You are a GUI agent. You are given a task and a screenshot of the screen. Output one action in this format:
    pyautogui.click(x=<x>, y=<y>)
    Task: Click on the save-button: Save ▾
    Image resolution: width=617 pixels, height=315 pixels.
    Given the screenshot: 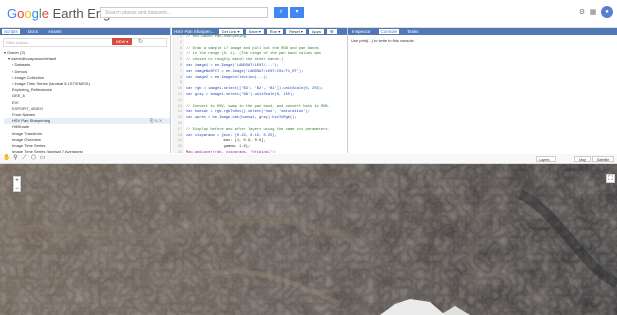 What is the action you would take?
    pyautogui.click(x=254, y=31)
    